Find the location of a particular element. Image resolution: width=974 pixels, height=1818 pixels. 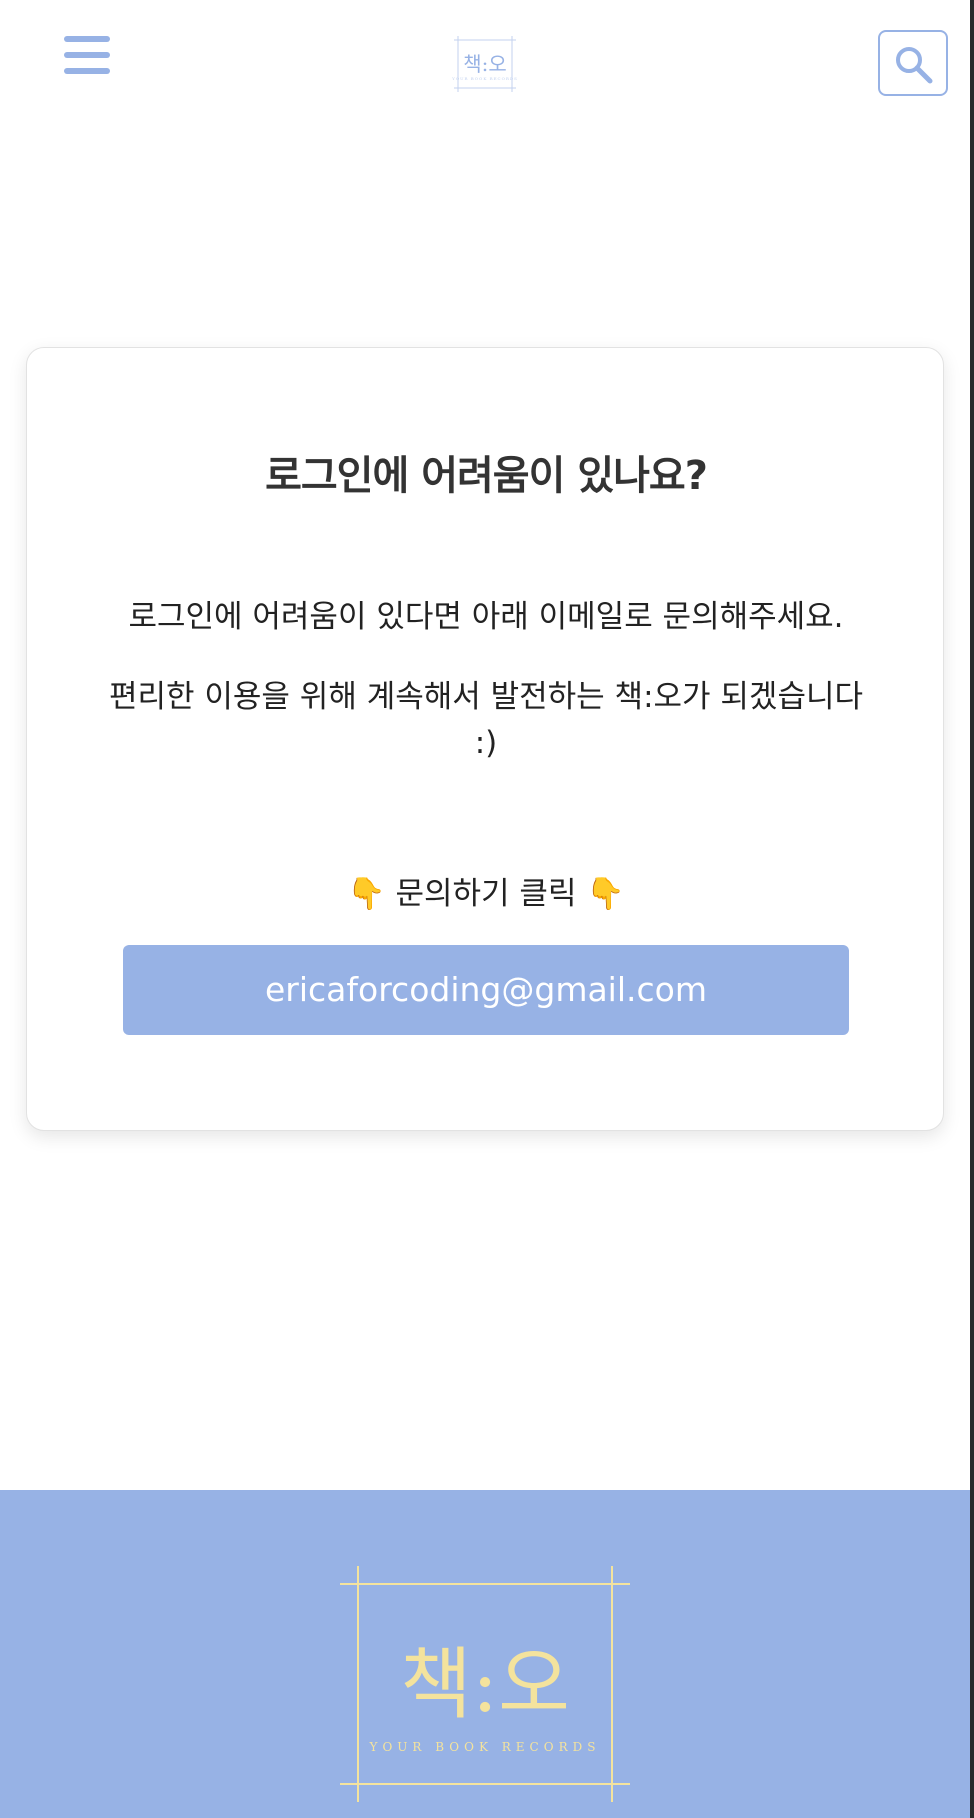

contact-hint: 👇 문의하기 클릭 👇 is located at coordinates (486, 894).